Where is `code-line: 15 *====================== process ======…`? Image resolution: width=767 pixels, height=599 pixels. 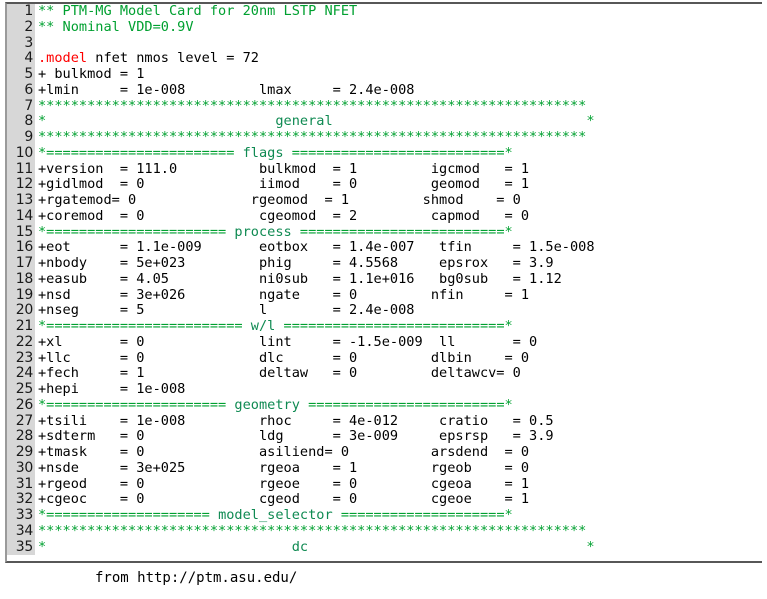 code-line: 15 *====================== process ======… is located at coordinates (384, 232).